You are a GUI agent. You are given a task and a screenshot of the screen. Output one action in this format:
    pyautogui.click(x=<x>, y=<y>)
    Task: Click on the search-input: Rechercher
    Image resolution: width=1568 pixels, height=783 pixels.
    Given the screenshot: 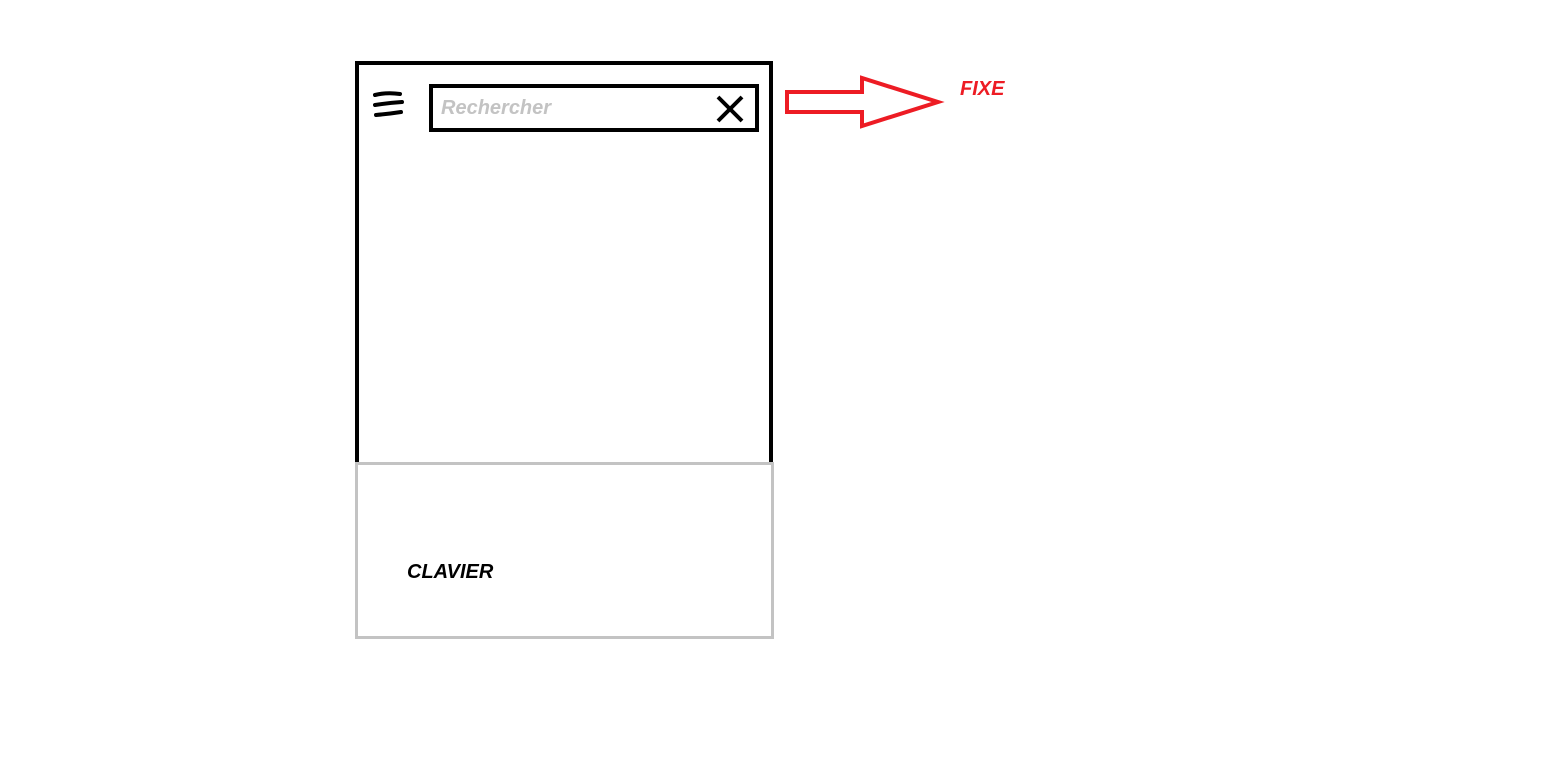 What is the action you would take?
    pyautogui.click(x=594, y=108)
    